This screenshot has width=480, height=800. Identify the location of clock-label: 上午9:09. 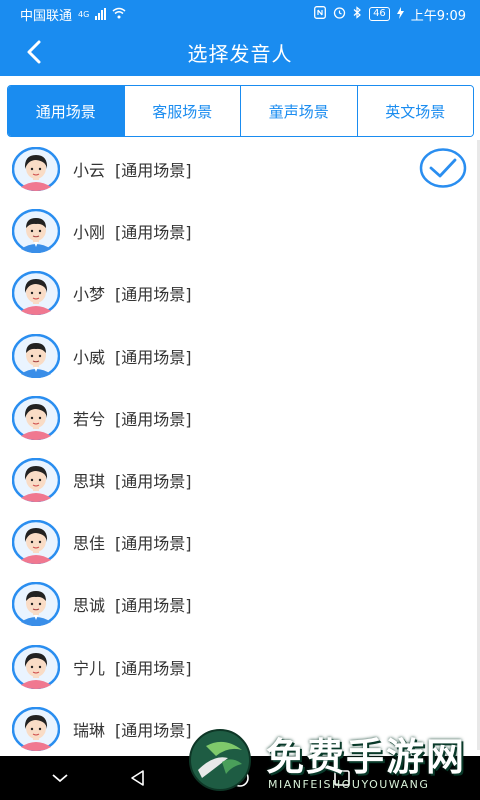
(438, 16).